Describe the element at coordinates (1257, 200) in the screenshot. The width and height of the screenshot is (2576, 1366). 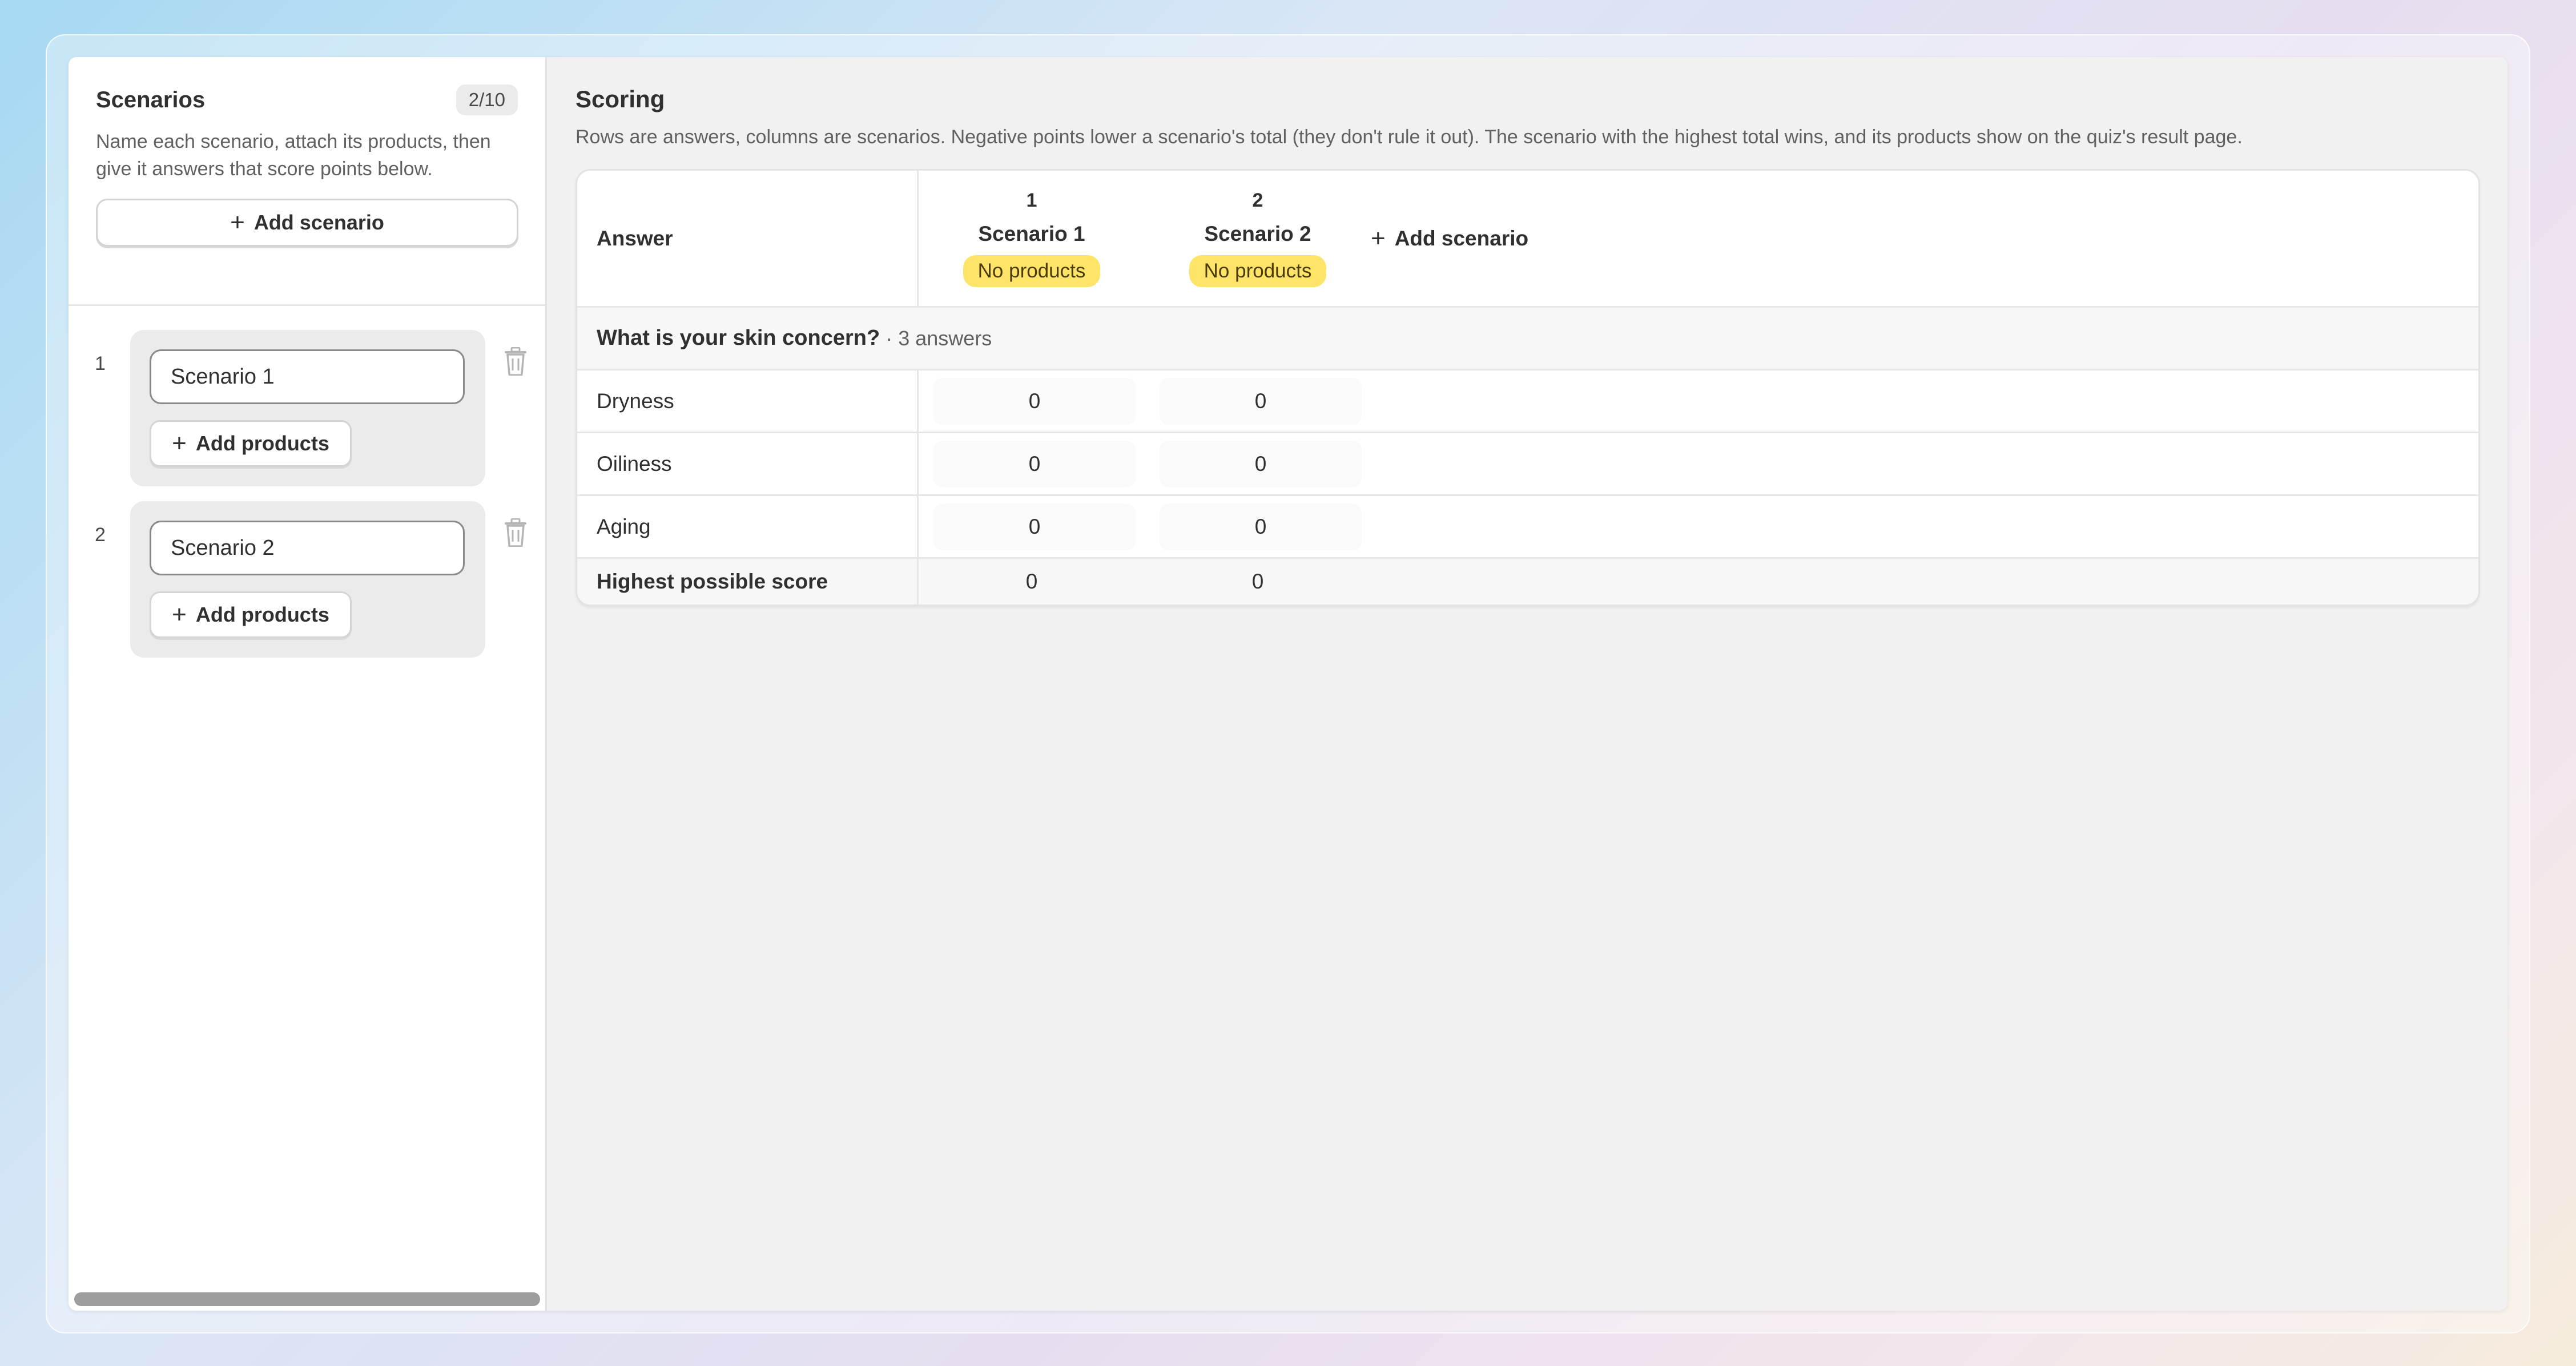
I see `scenario-column-number: 2` at that location.